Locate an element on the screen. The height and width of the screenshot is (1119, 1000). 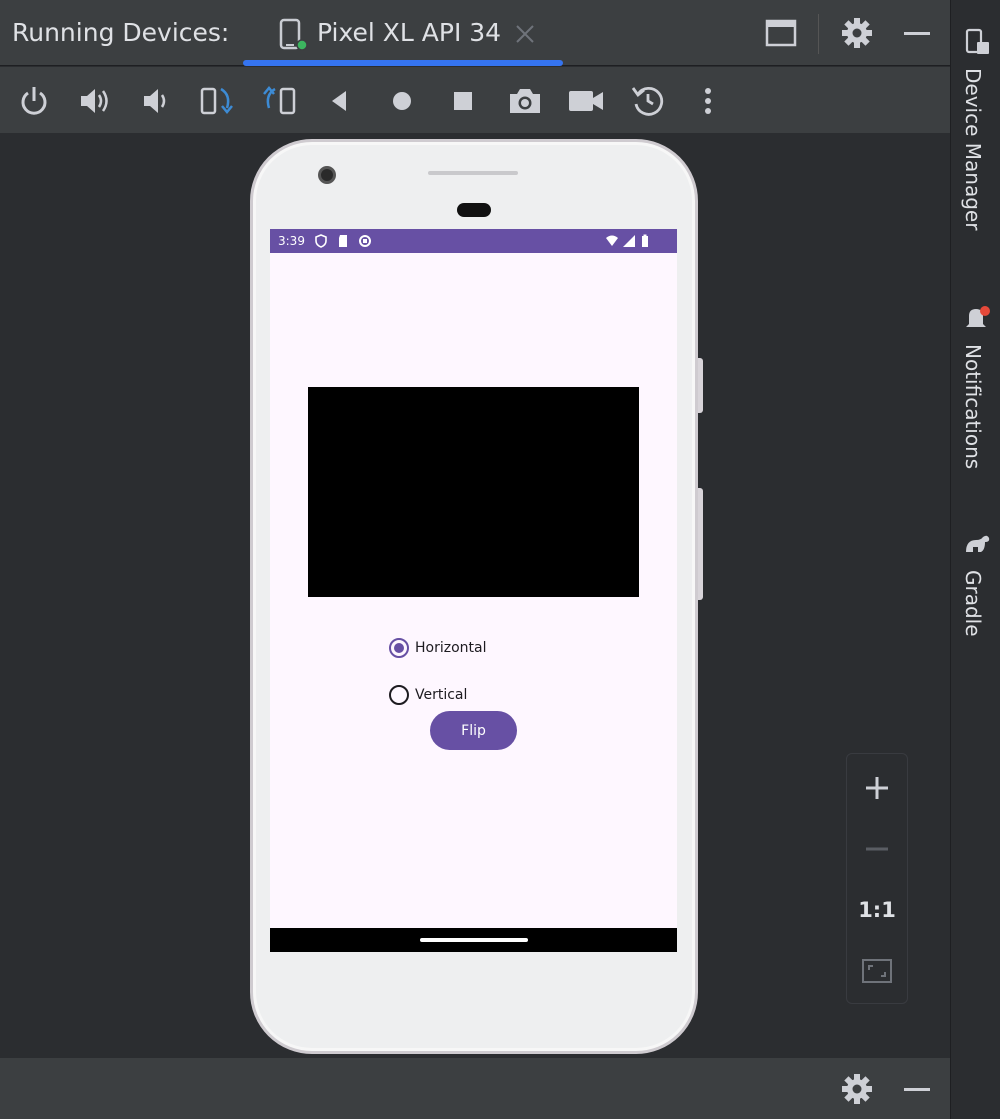
volume-up-icon is located at coordinates (94, 101).